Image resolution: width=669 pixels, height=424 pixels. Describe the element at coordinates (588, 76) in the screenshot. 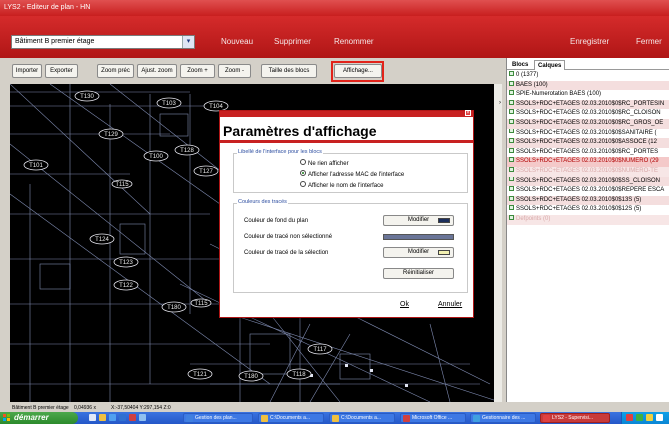

I see `layer-item: 0 (1377)` at that location.